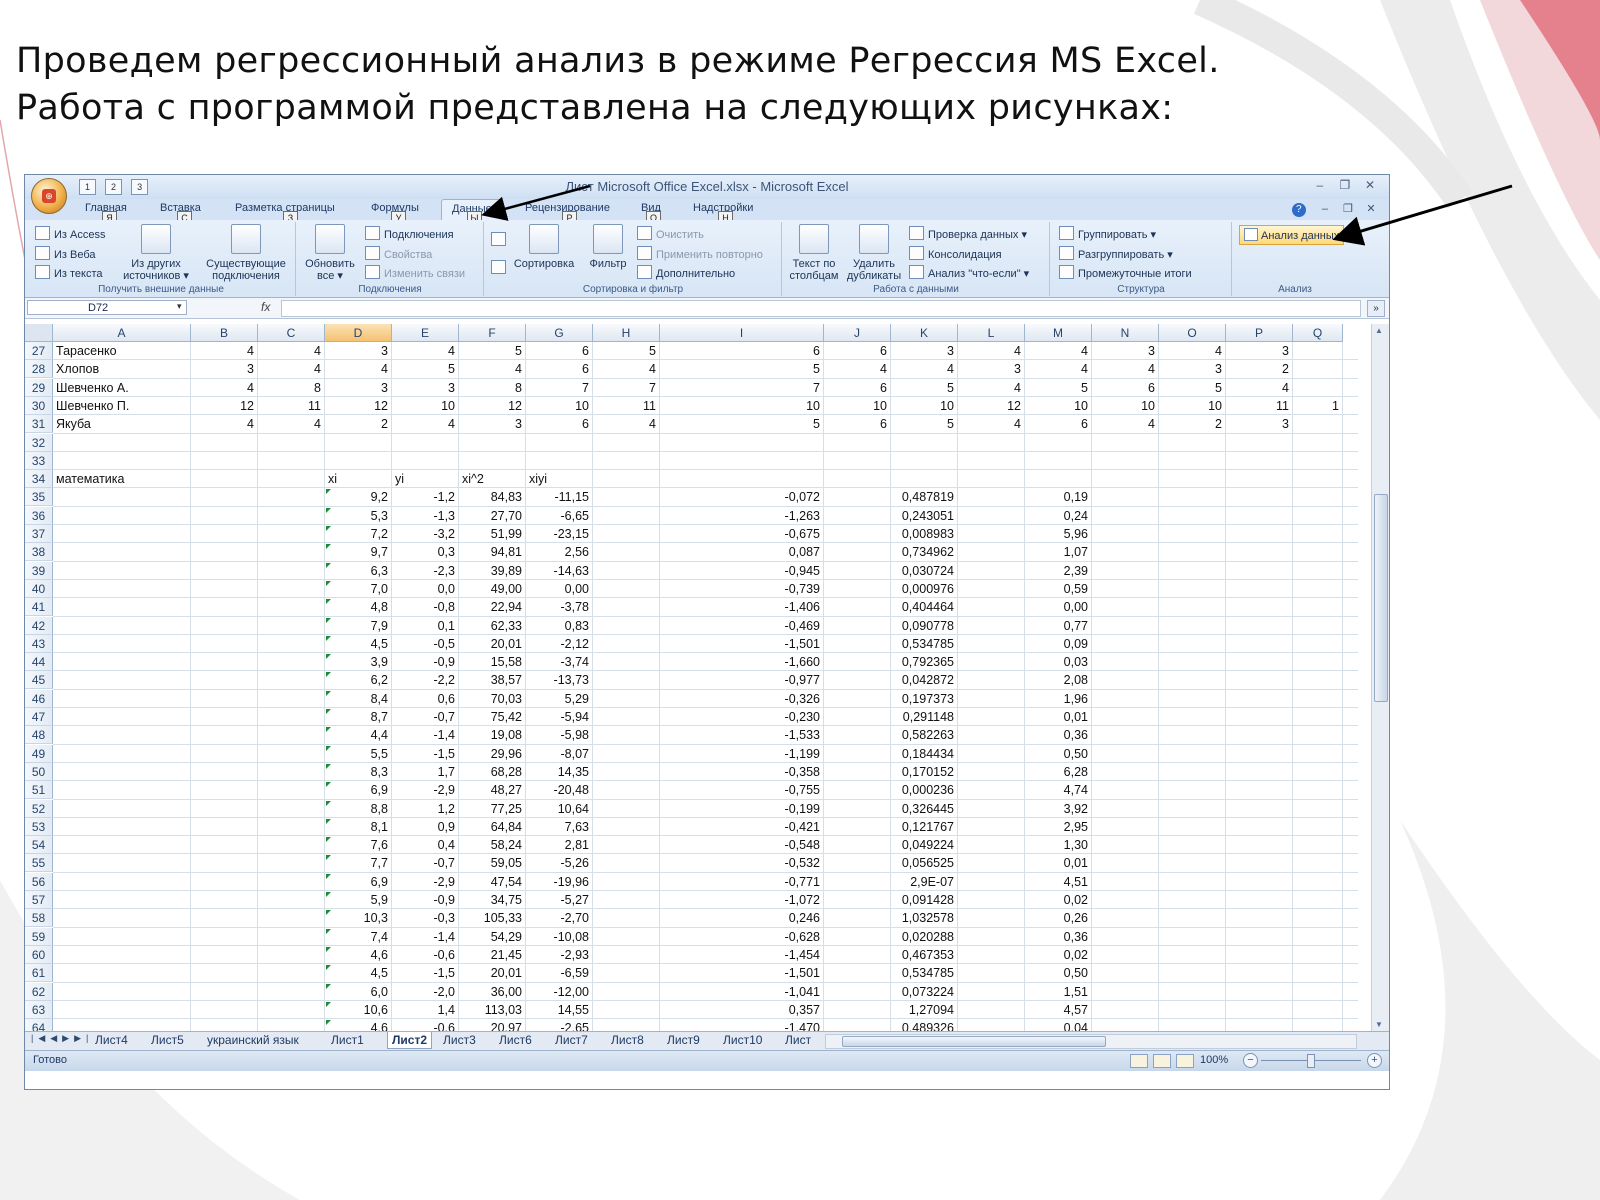 Image resolution: width=1600 pixels, height=1200 pixels. I want to click on office-logo-icon: ⊕, so click(49, 196).